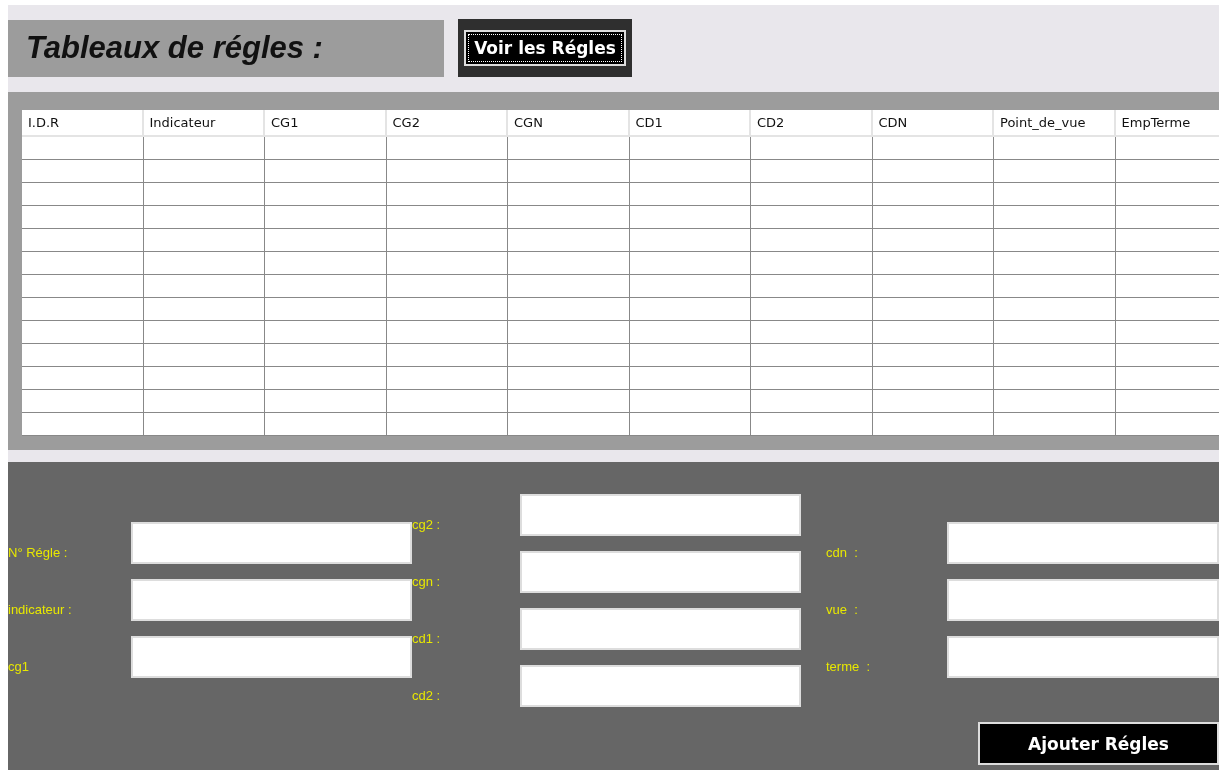 The height and width of the screenshot is (770, 1219). I want to click on field-label: N° Régle :, so click(38, 553).